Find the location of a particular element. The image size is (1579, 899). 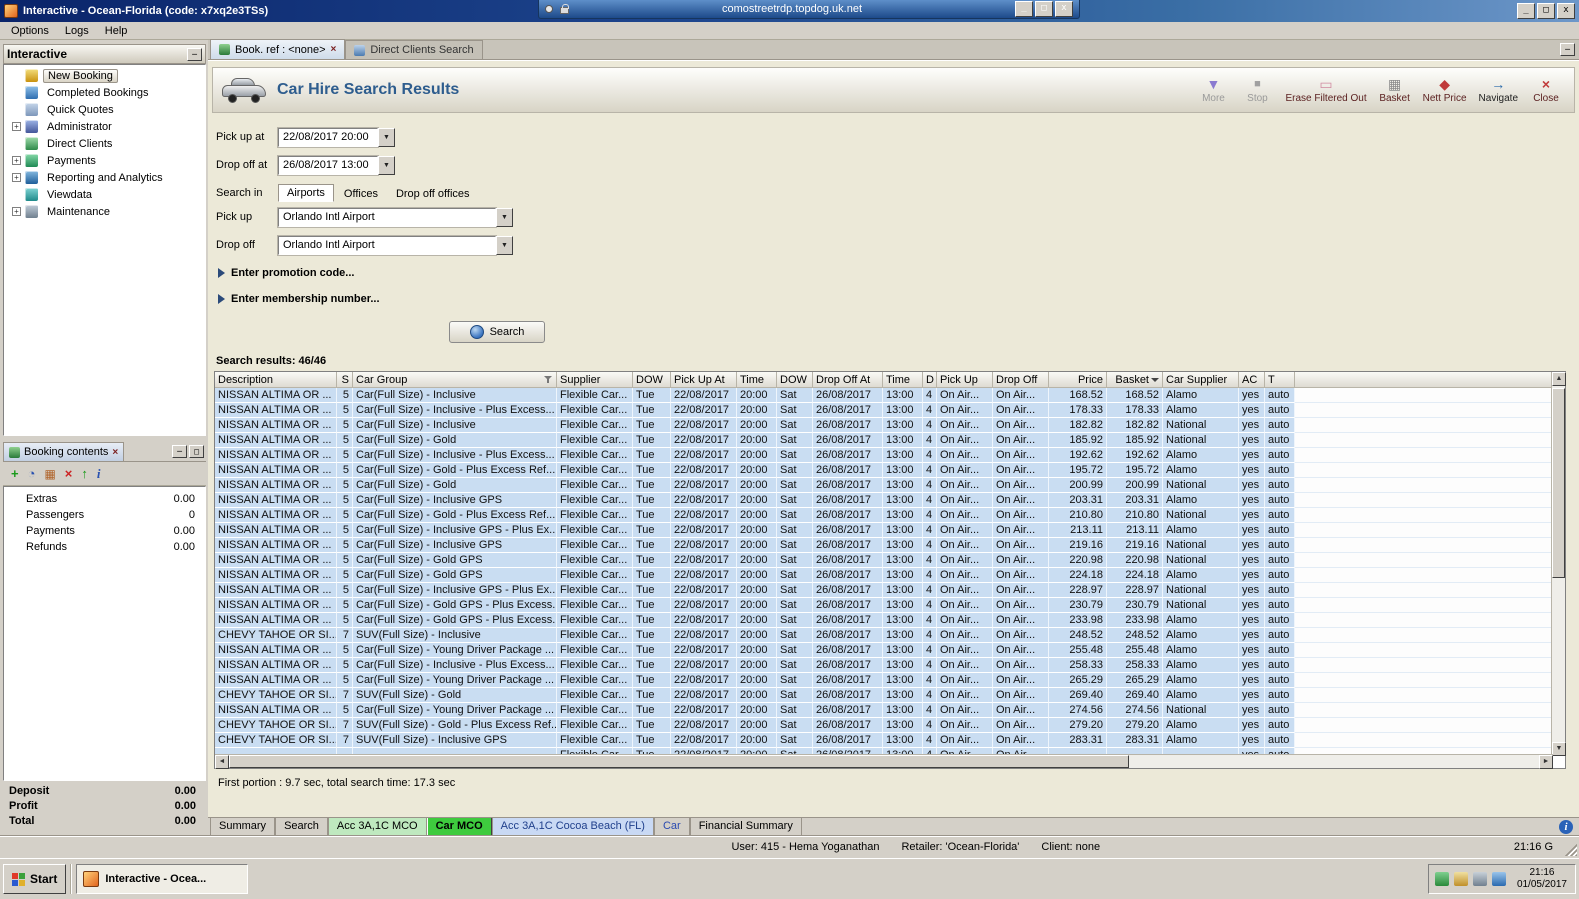

panel-pin-button: ─ is located at coordinates (179, 451).